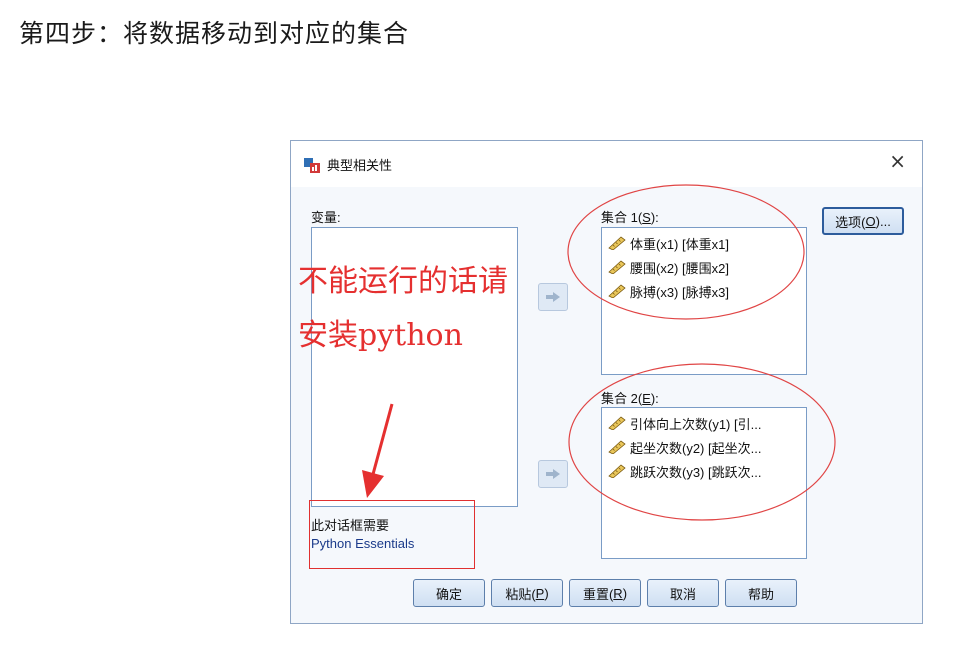 The height and width of the screenshot is (652, 957). Describe the element at coordinates (630, 217) in the screenshot. I see `set1-label: 集合 1(S):` at that location.